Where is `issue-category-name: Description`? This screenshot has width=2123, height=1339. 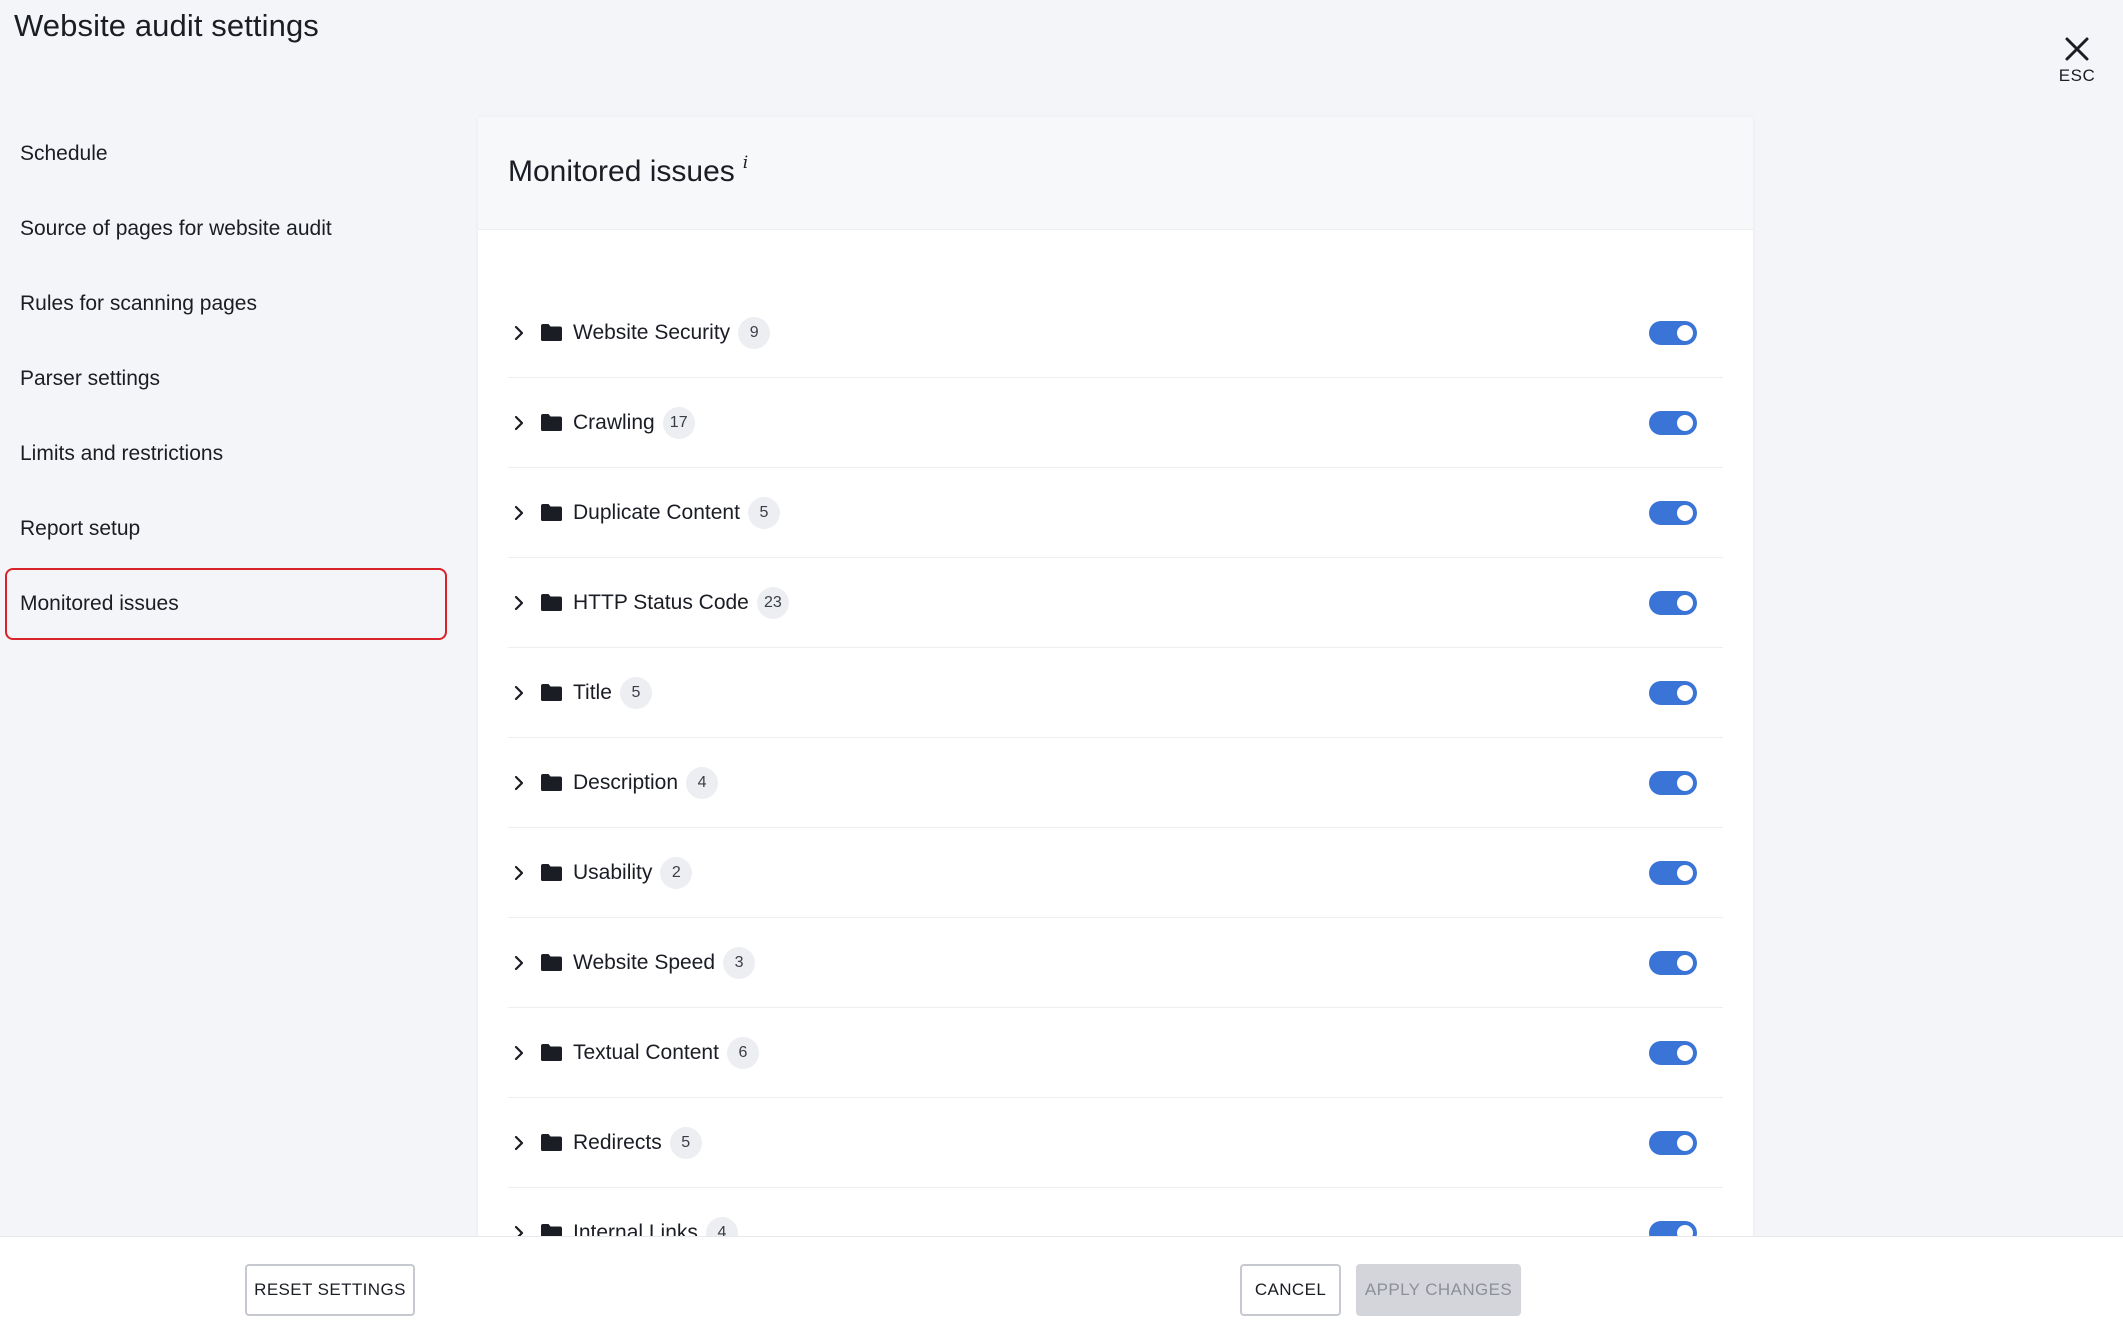
issue-category-name: Description is located at coordinates (626, 782).